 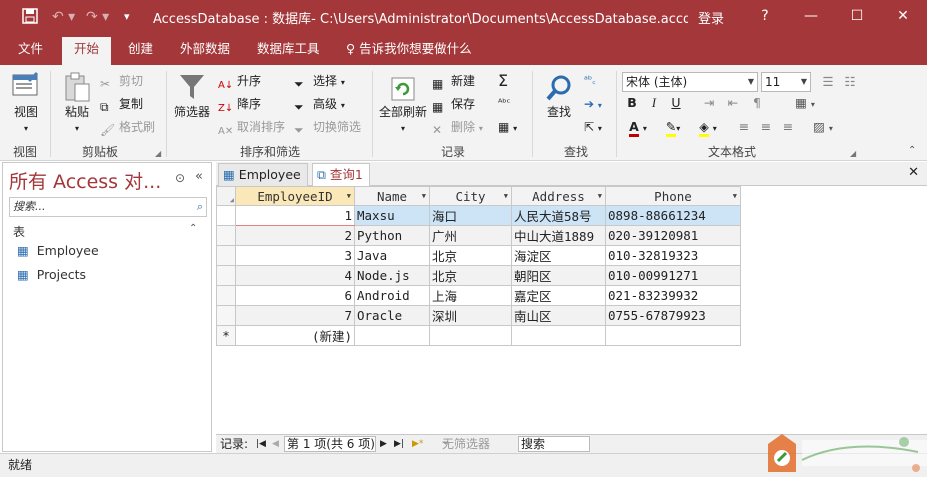 What do you see at coordinates (733, 103) in the screenshot?
I see `decrease-indent-icon: ⇤` at bounding box center [733, 103].